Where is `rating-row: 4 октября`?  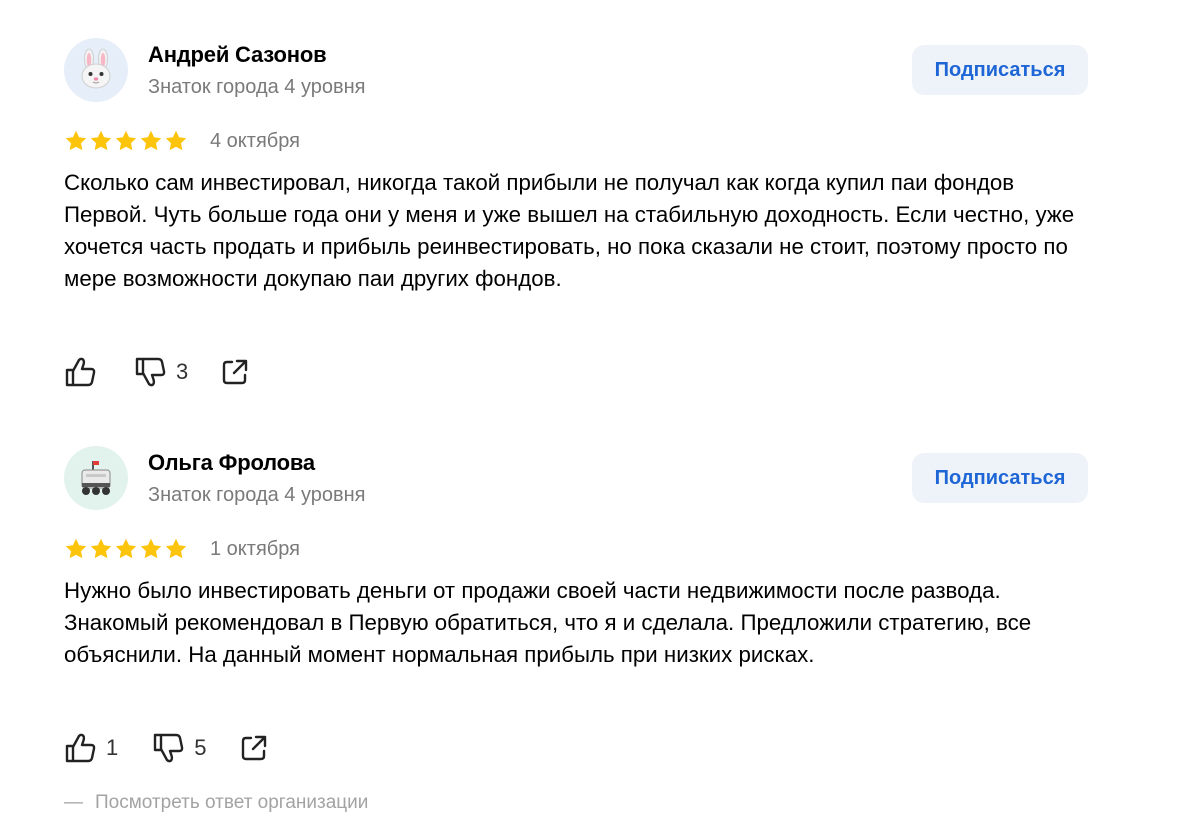
rating-row: 4 октября is located at coordinates (182, 141).